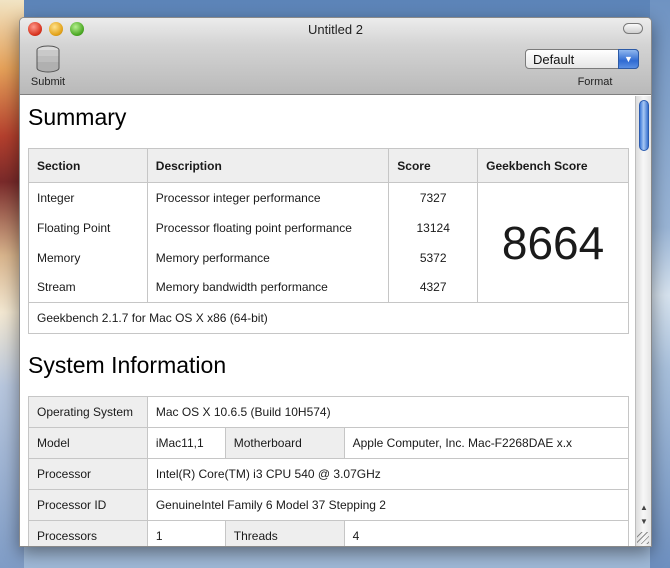 The image size is (670, 568). I want to click on description-cell: Memory bandwidth performance, so click(268, 287).